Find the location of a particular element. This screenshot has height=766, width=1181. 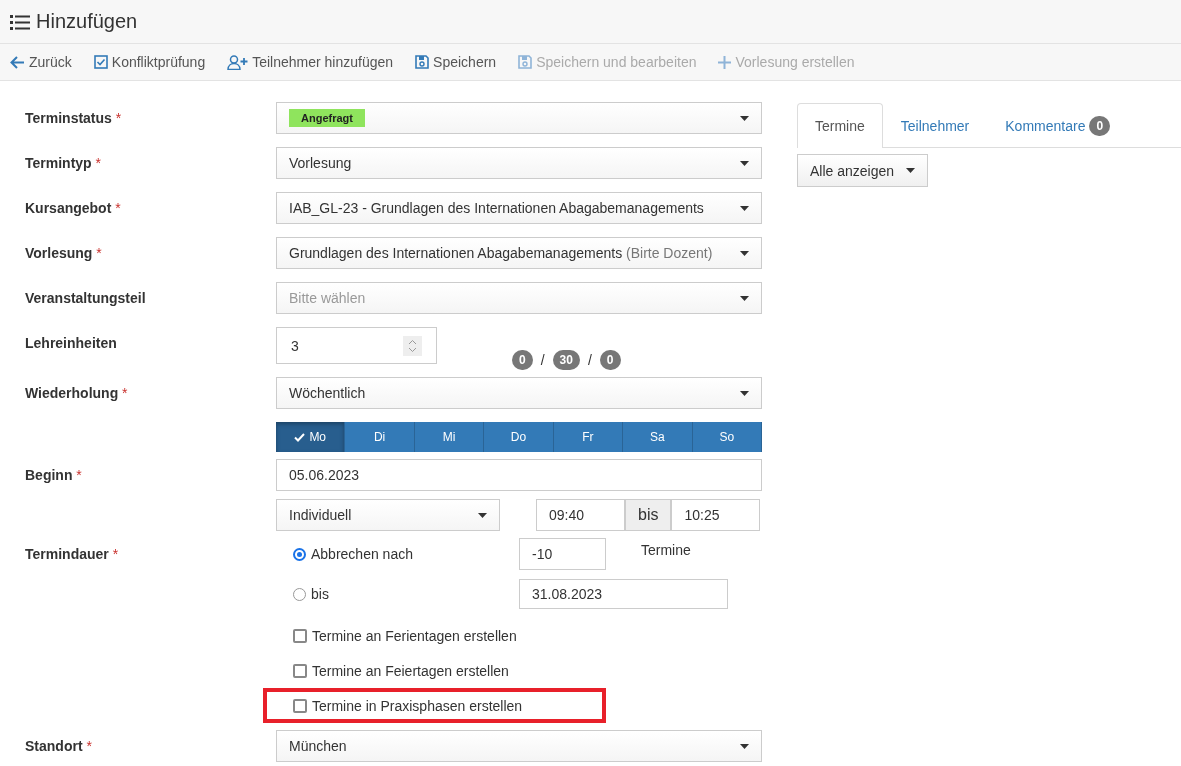

checkbox-label: Termine an Ferientagen erstellen is located at coordinates (414, 635).